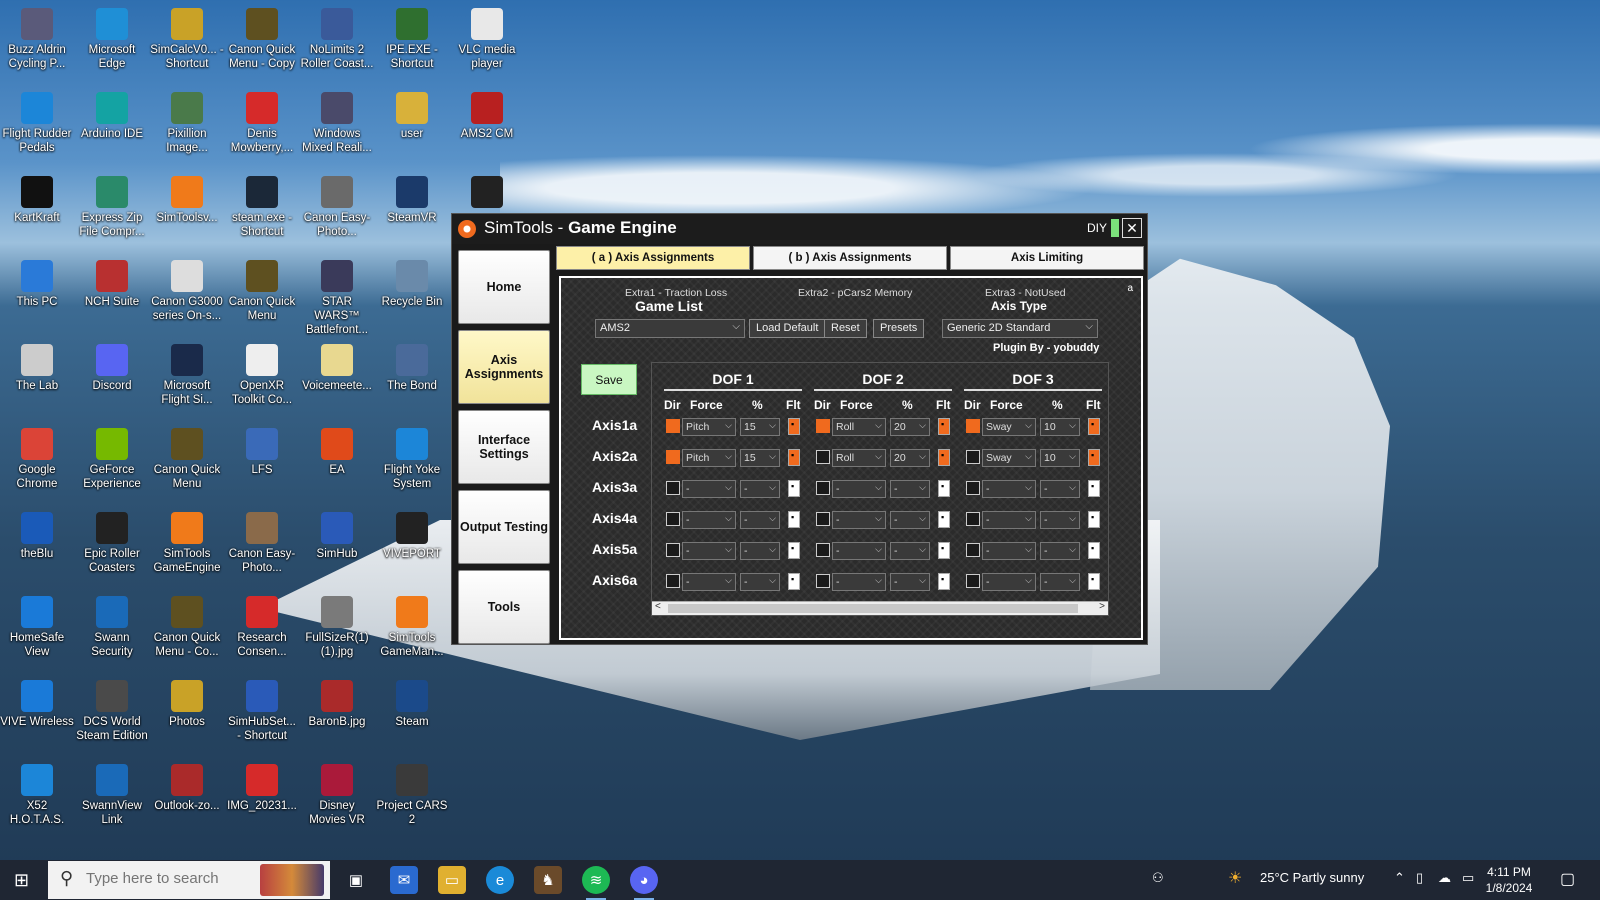 The width and height of the screenshot is (1600, 900). I want to click on desktop-shortcut: SimTools GameEngine, so click(187, 549).